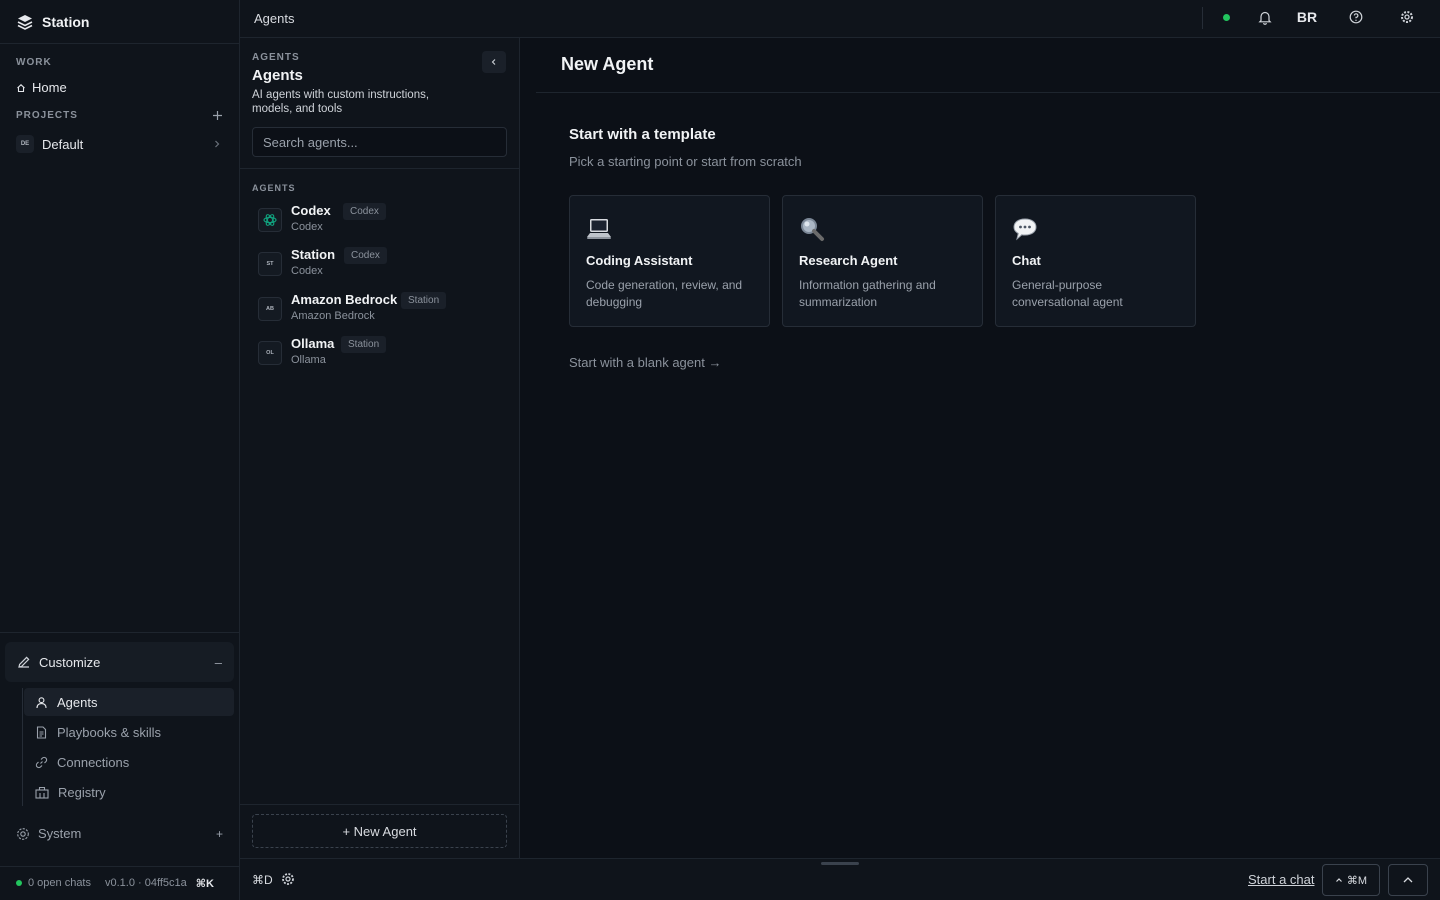 The image size is (1440, 900). I want to click on agent-item-amazon-bedrock: AB Amazon Bedrock Station Amazon Bedrock, so click(384, 311).